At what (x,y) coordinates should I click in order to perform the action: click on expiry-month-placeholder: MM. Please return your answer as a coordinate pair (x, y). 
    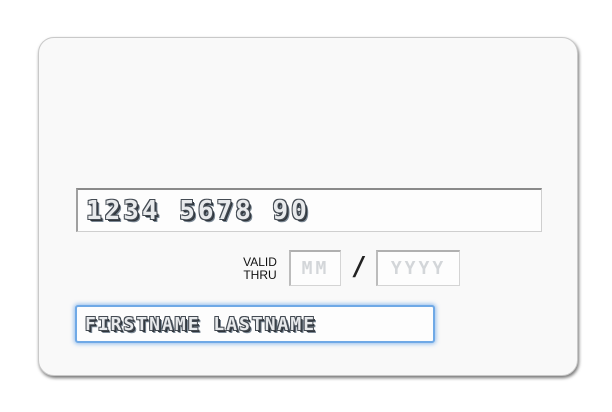
    Looking at the image, I should click on (315, 268).